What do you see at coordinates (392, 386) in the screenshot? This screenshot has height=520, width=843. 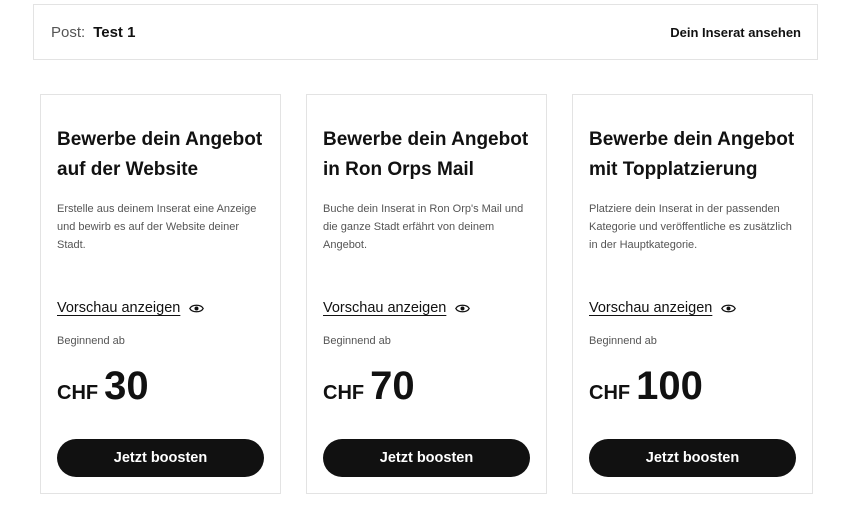 I see `price-amount: 70` at bounding box center [392, 386].